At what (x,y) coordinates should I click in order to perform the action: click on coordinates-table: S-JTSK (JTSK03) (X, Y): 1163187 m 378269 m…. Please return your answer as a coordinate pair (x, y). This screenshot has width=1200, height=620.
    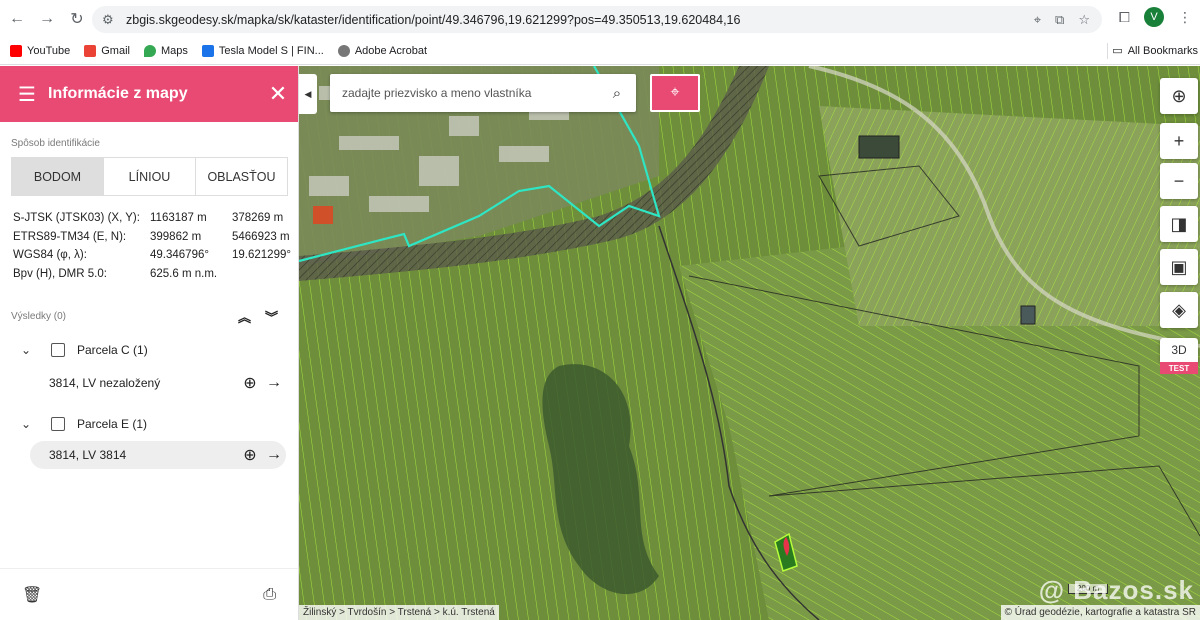
    Looking at the image, I should click on (155, 246).